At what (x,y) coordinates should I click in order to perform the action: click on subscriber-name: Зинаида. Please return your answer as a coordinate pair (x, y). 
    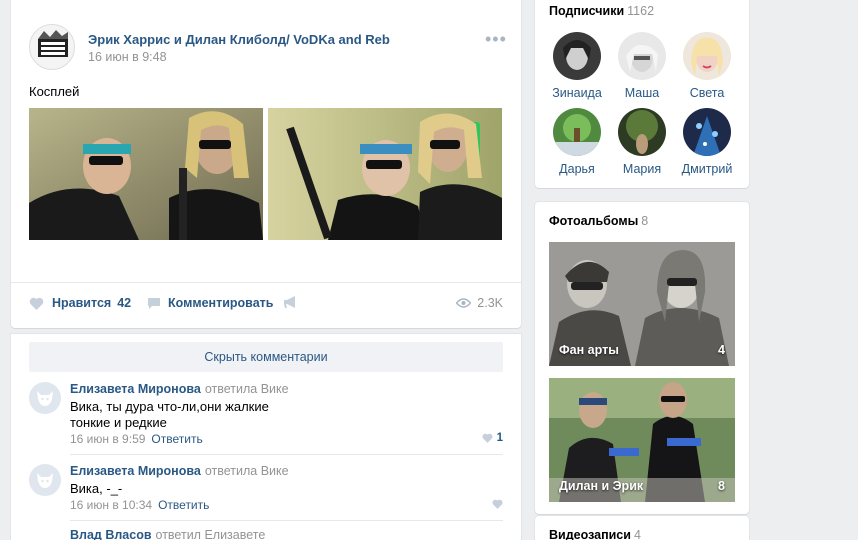
    Looking at the image, I should click on (577, 93).